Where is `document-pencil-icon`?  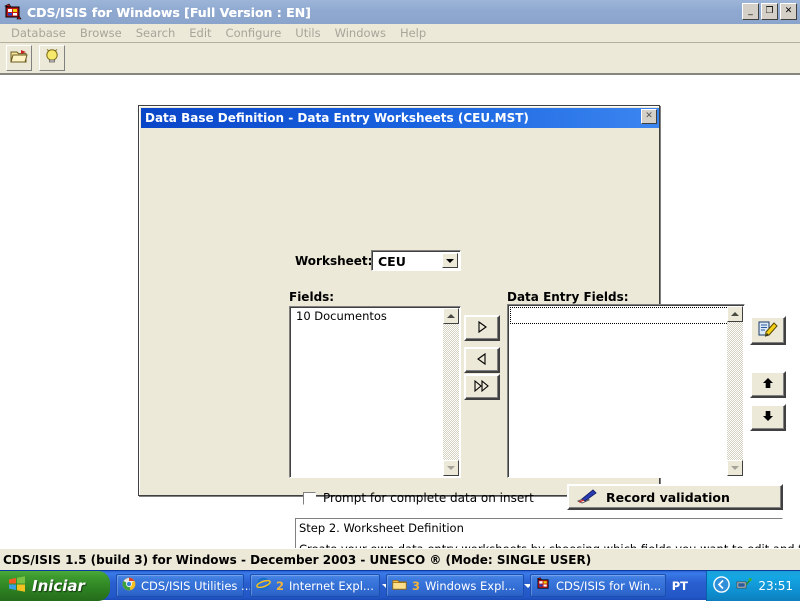
document-pencil-icon is located at coordinates (768, 330).